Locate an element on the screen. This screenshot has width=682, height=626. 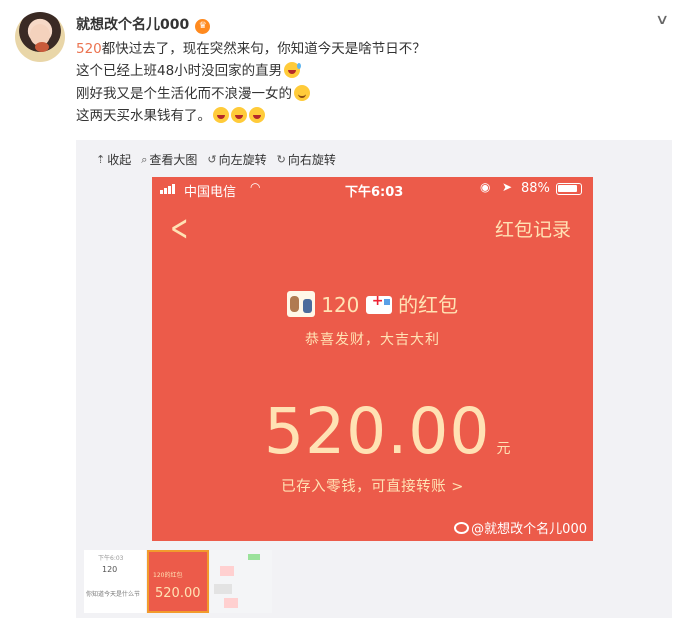
crown-badge-icon: ♛ is located at coordinates (203, 26).